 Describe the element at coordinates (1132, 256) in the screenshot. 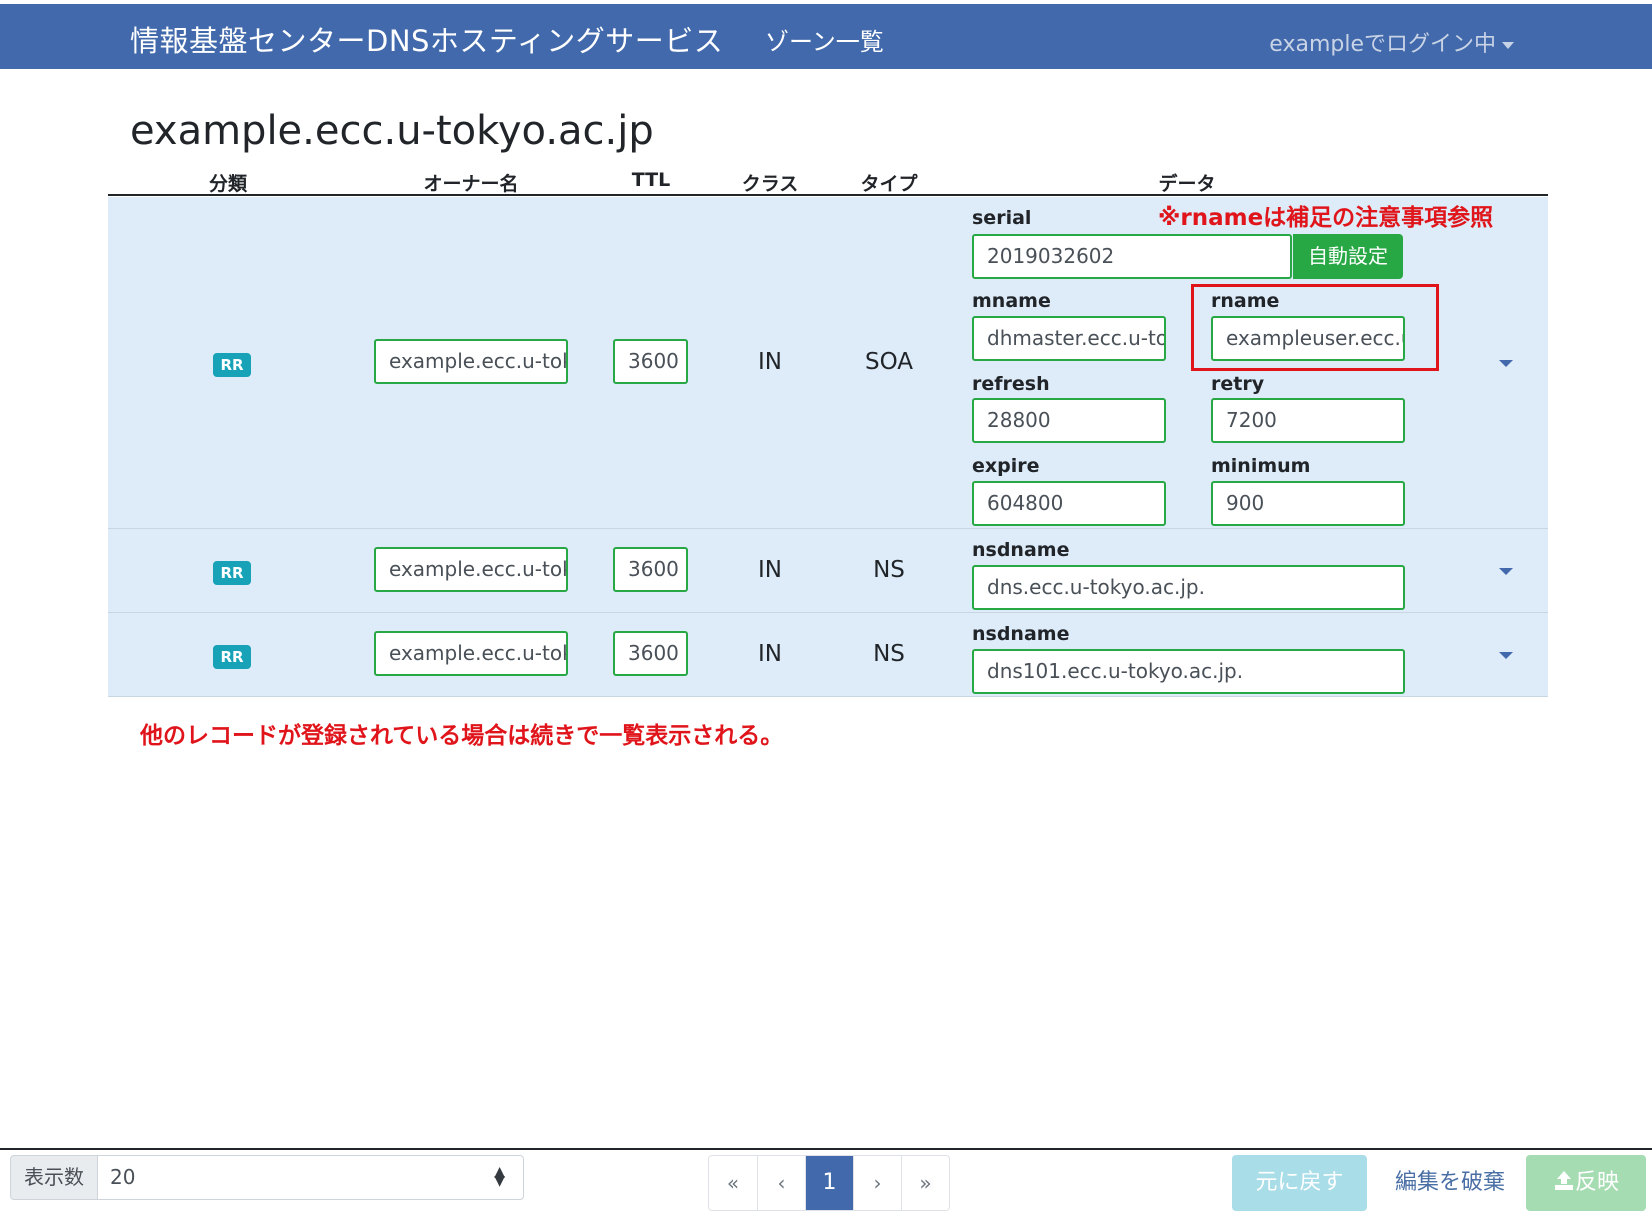

I see `serial-input: 2019032602` at that location.